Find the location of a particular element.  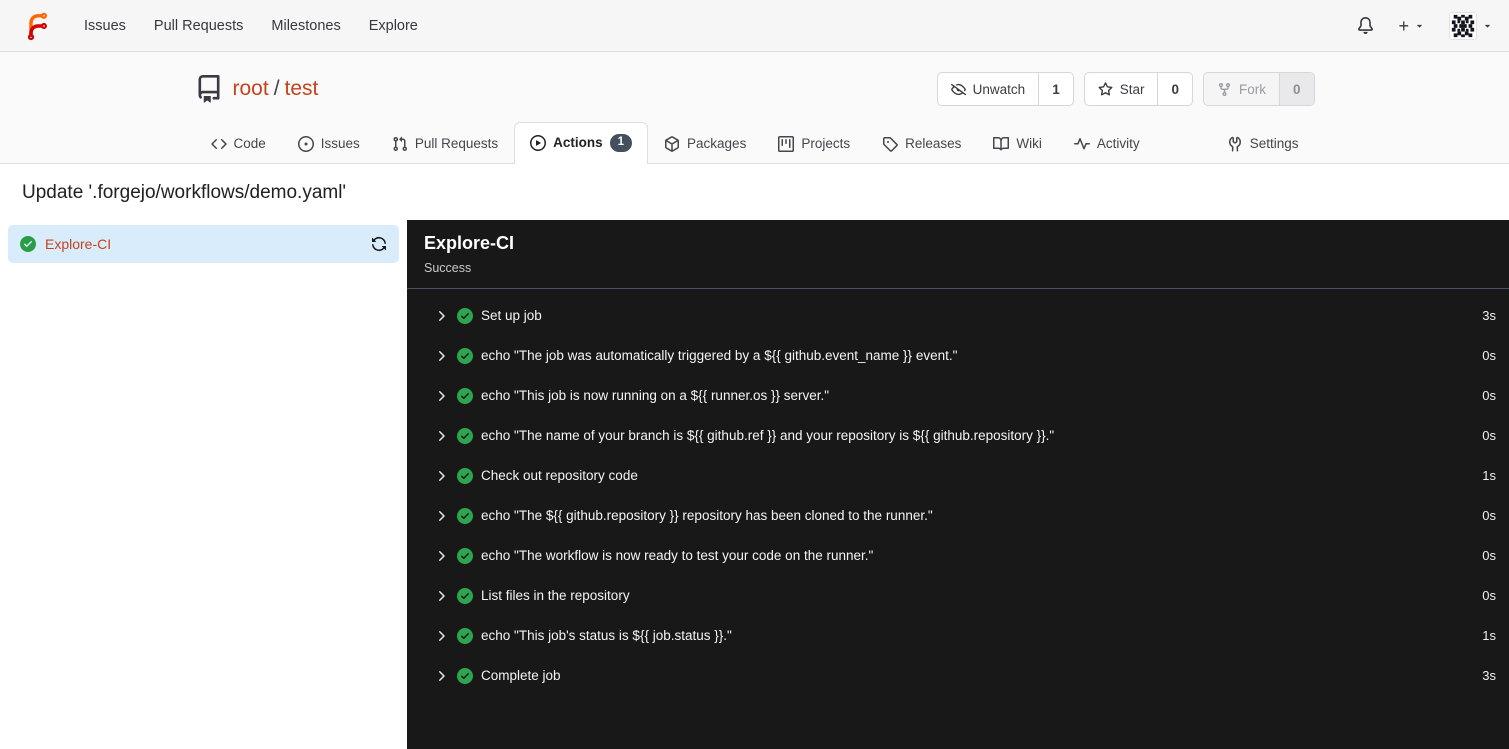

fork-label: Fork is located at coordinates (1252, 89).